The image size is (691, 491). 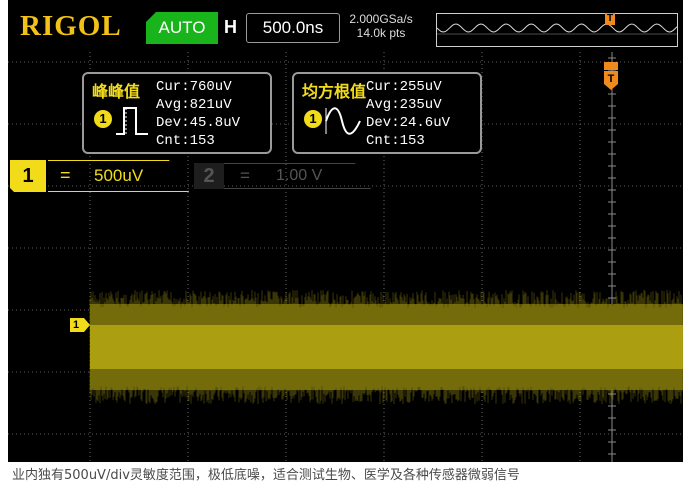 What do you see at coordinates (185, 141) in the screenshot?
I see `vpp-count: Cnt:153` at bounding box center [185, 141].